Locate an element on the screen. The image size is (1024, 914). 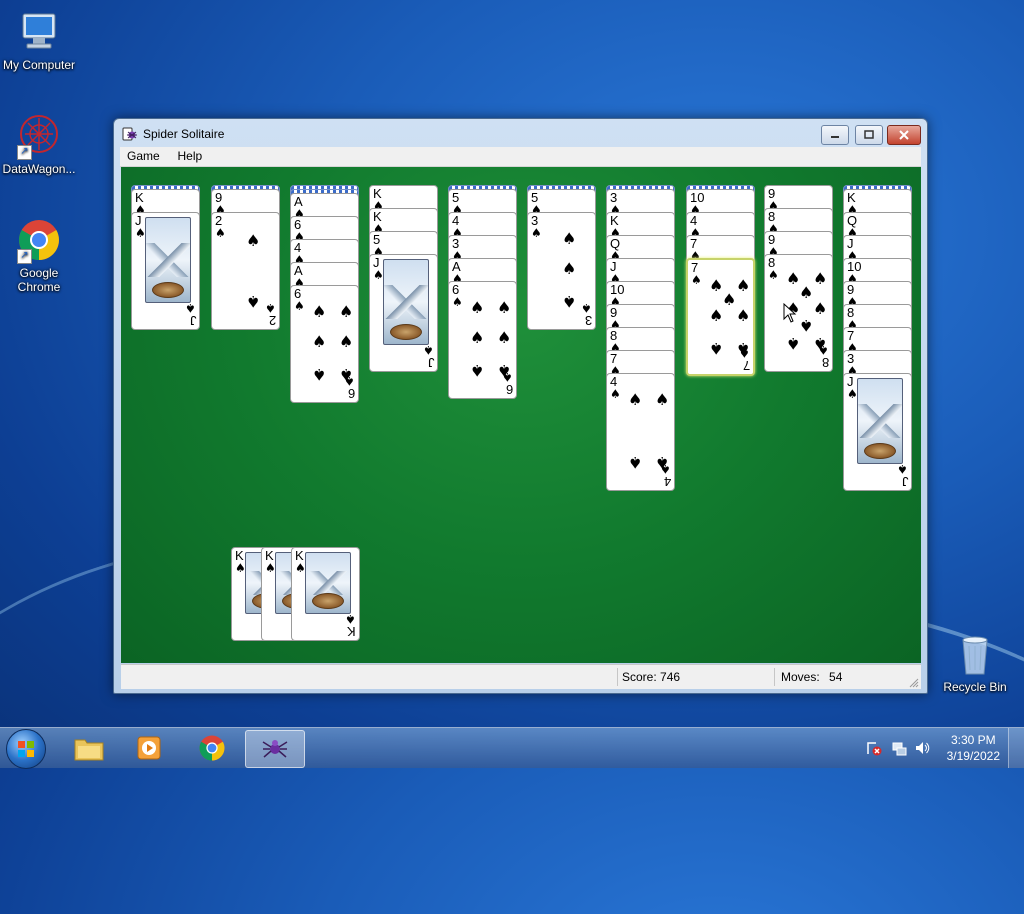
playing-card: 7 ♠ ♠ ♠ ♠ ♠ ♠ ♠ ♠ 7 ♠ is located at coordinates (720, 317).